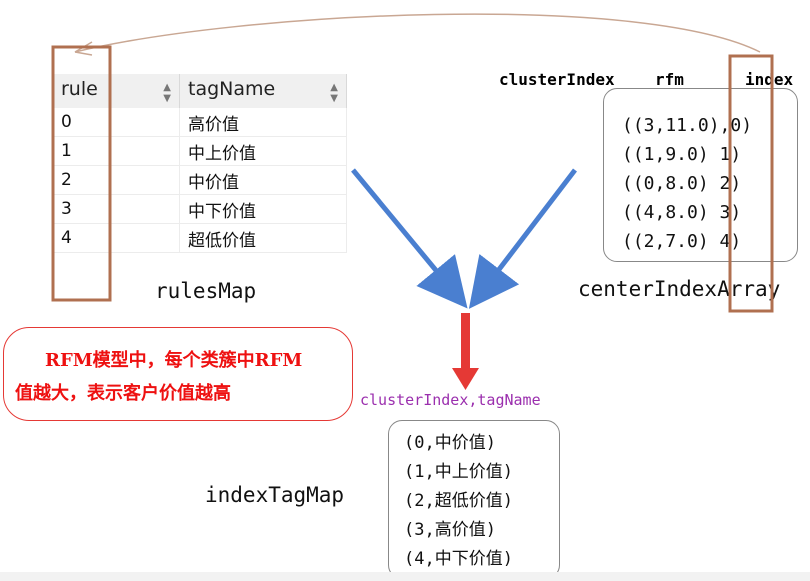 The width and height of the screenshot is (810, 581). I want to click on index-header: index, so click(769, 79).